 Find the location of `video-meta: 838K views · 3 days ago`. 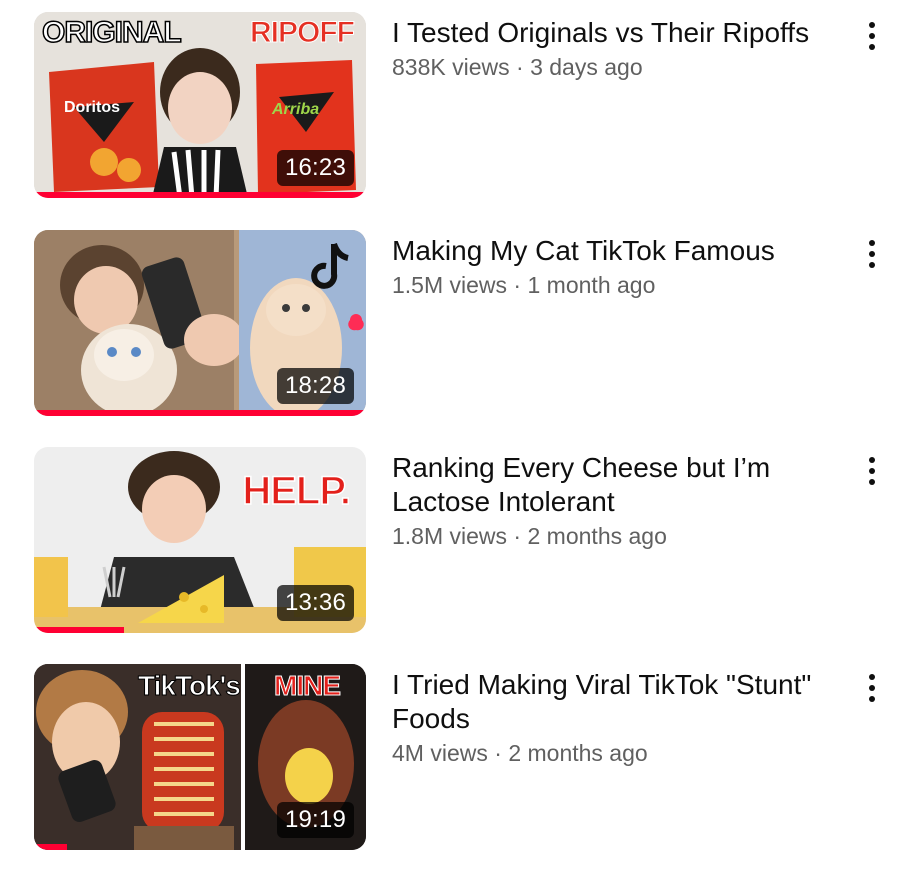

video-meta: 838K views · 3 days ago is located at coordinates (614, 67).